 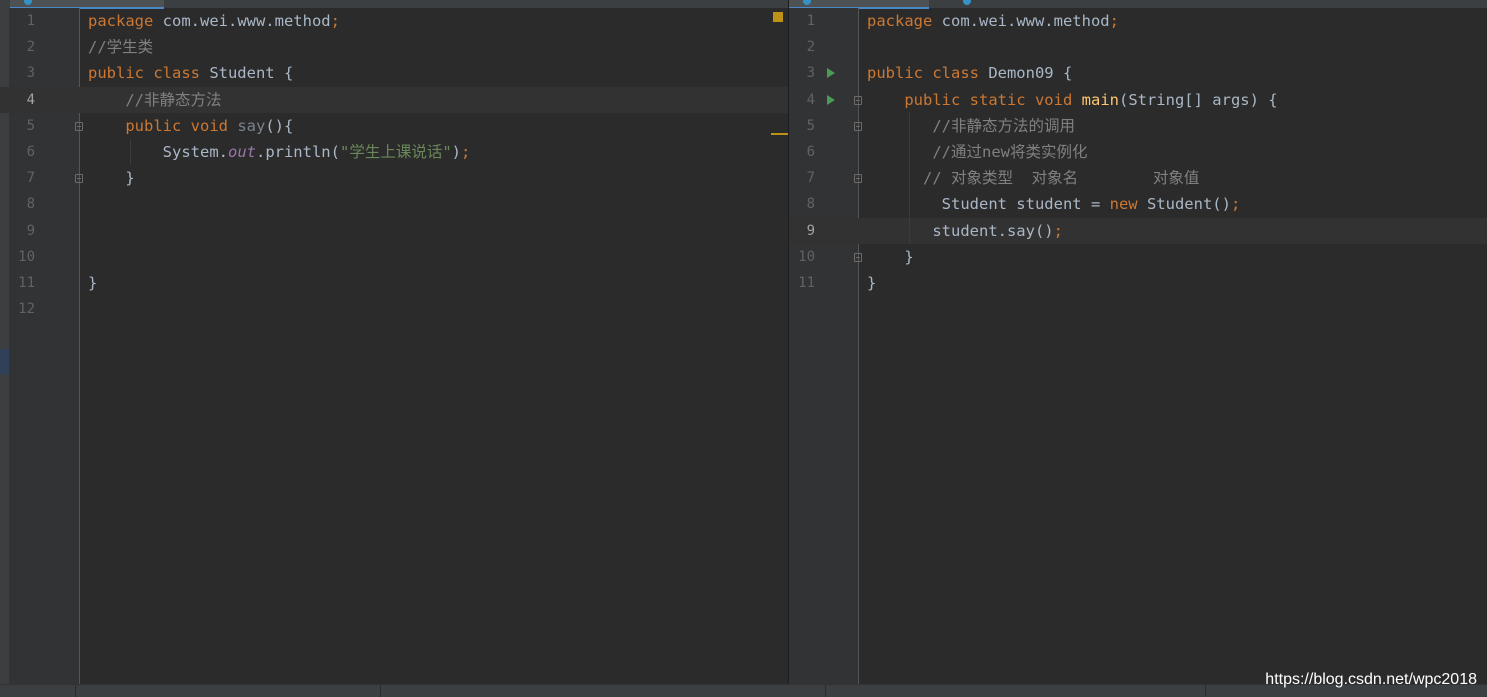 I want to click on code-token: System., so click(x=158, y=152).